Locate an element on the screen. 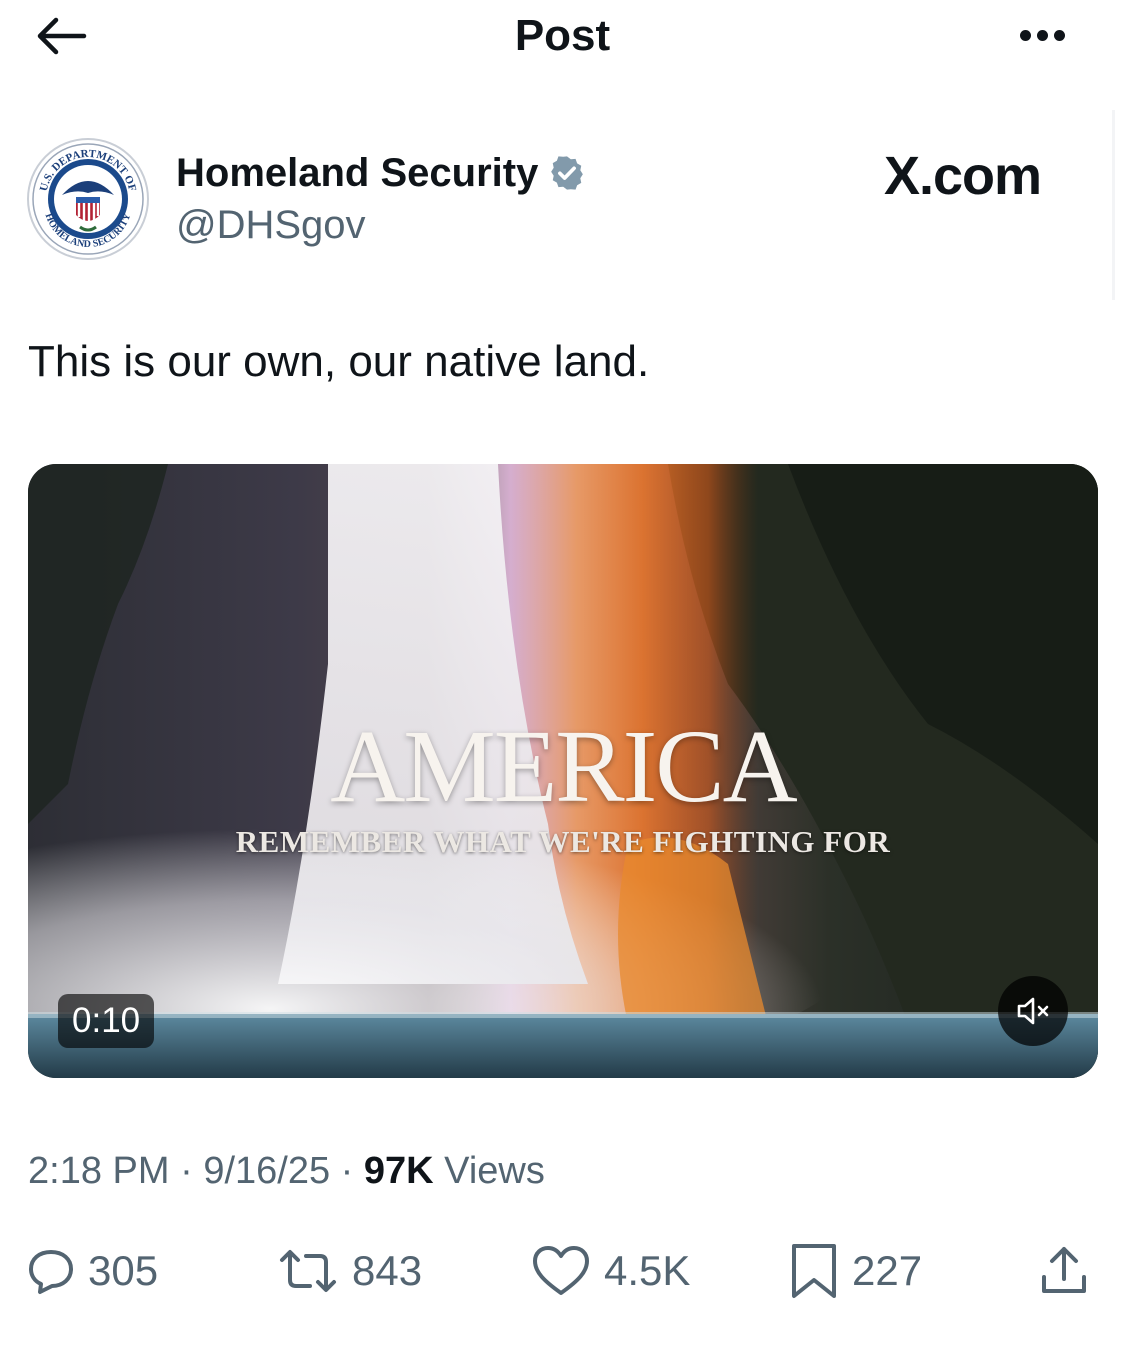 The height and width of the screenshot is (1370, 1125). page-title: Post is located at coordinates (562, 35).